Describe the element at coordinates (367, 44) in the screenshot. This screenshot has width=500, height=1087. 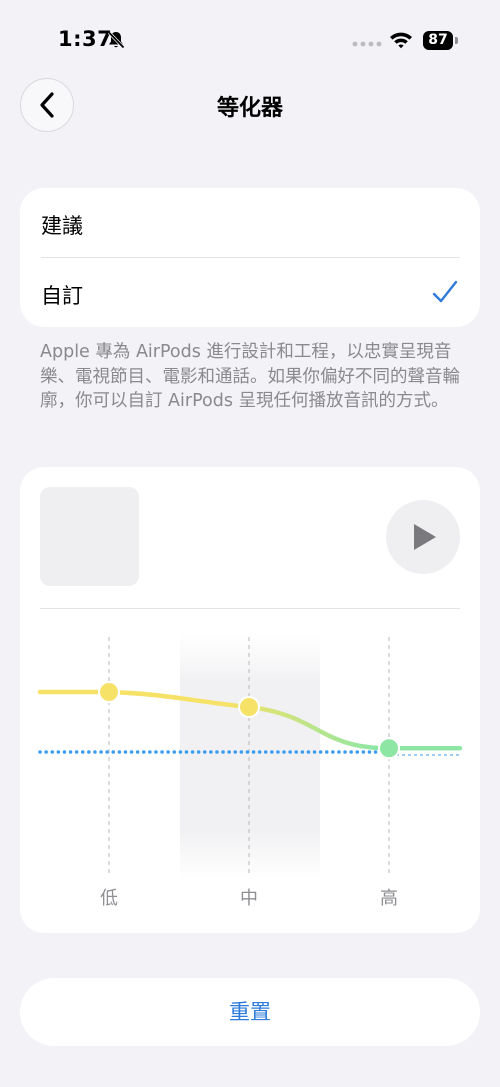
I see `signal-icon` at that location.